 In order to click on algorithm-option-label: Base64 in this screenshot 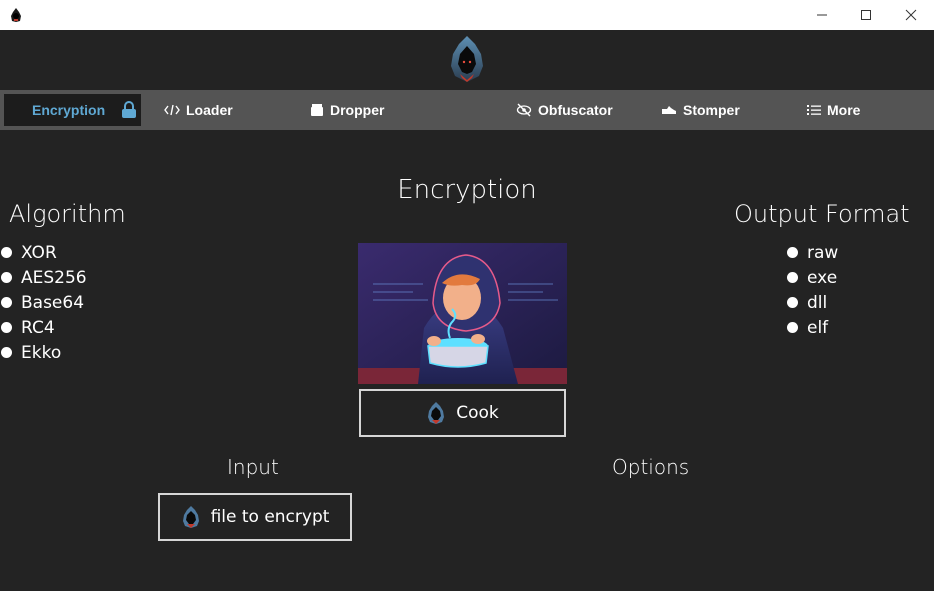, I will do `click(53, 302)`.